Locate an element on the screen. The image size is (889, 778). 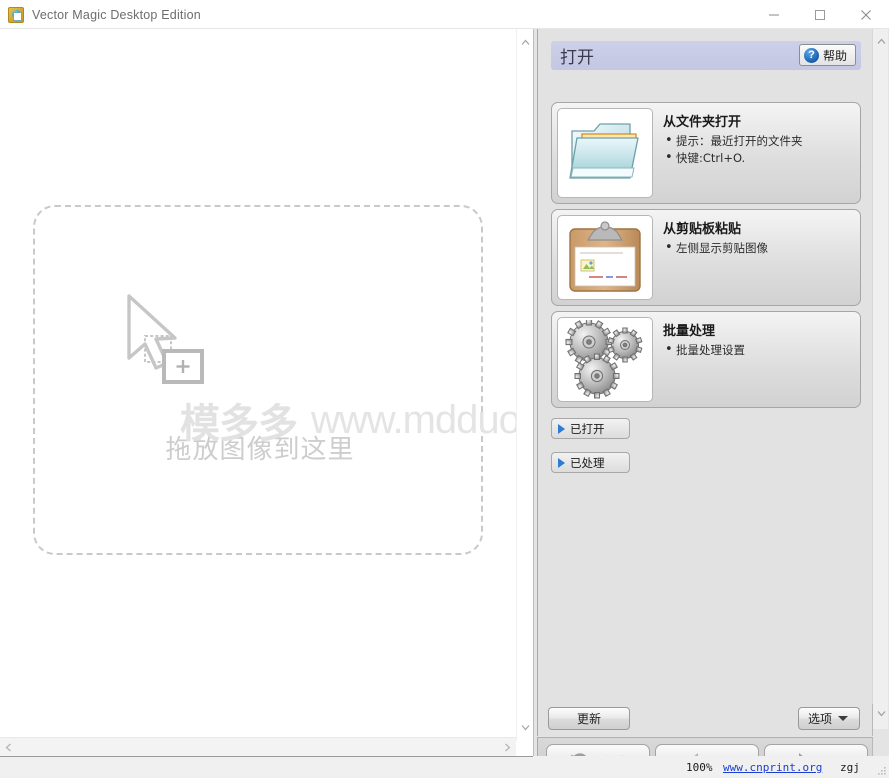
clipboard-icon is located at coordinates (605, 257).